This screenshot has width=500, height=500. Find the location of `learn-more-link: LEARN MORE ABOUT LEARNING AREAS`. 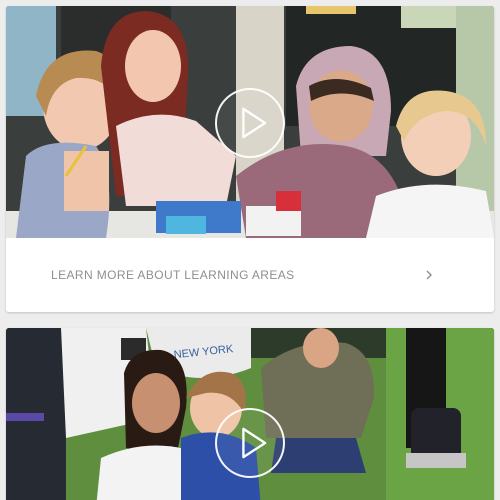

learn-more-link: LEARN MORE ABOUT LEARNING AREAS is located at coordinates (250, 275).